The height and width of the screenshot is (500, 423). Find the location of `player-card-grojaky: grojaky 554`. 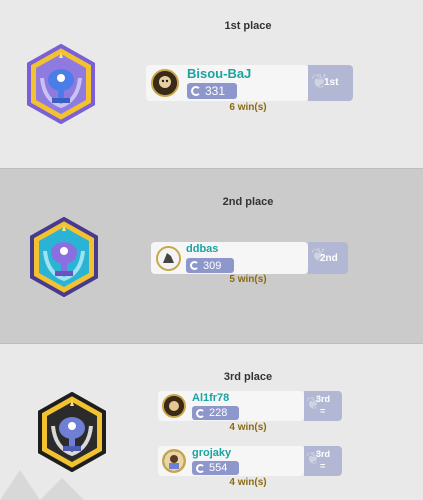

player-card-grojaky: grojaky 554 is located at coordinates (231, 461).